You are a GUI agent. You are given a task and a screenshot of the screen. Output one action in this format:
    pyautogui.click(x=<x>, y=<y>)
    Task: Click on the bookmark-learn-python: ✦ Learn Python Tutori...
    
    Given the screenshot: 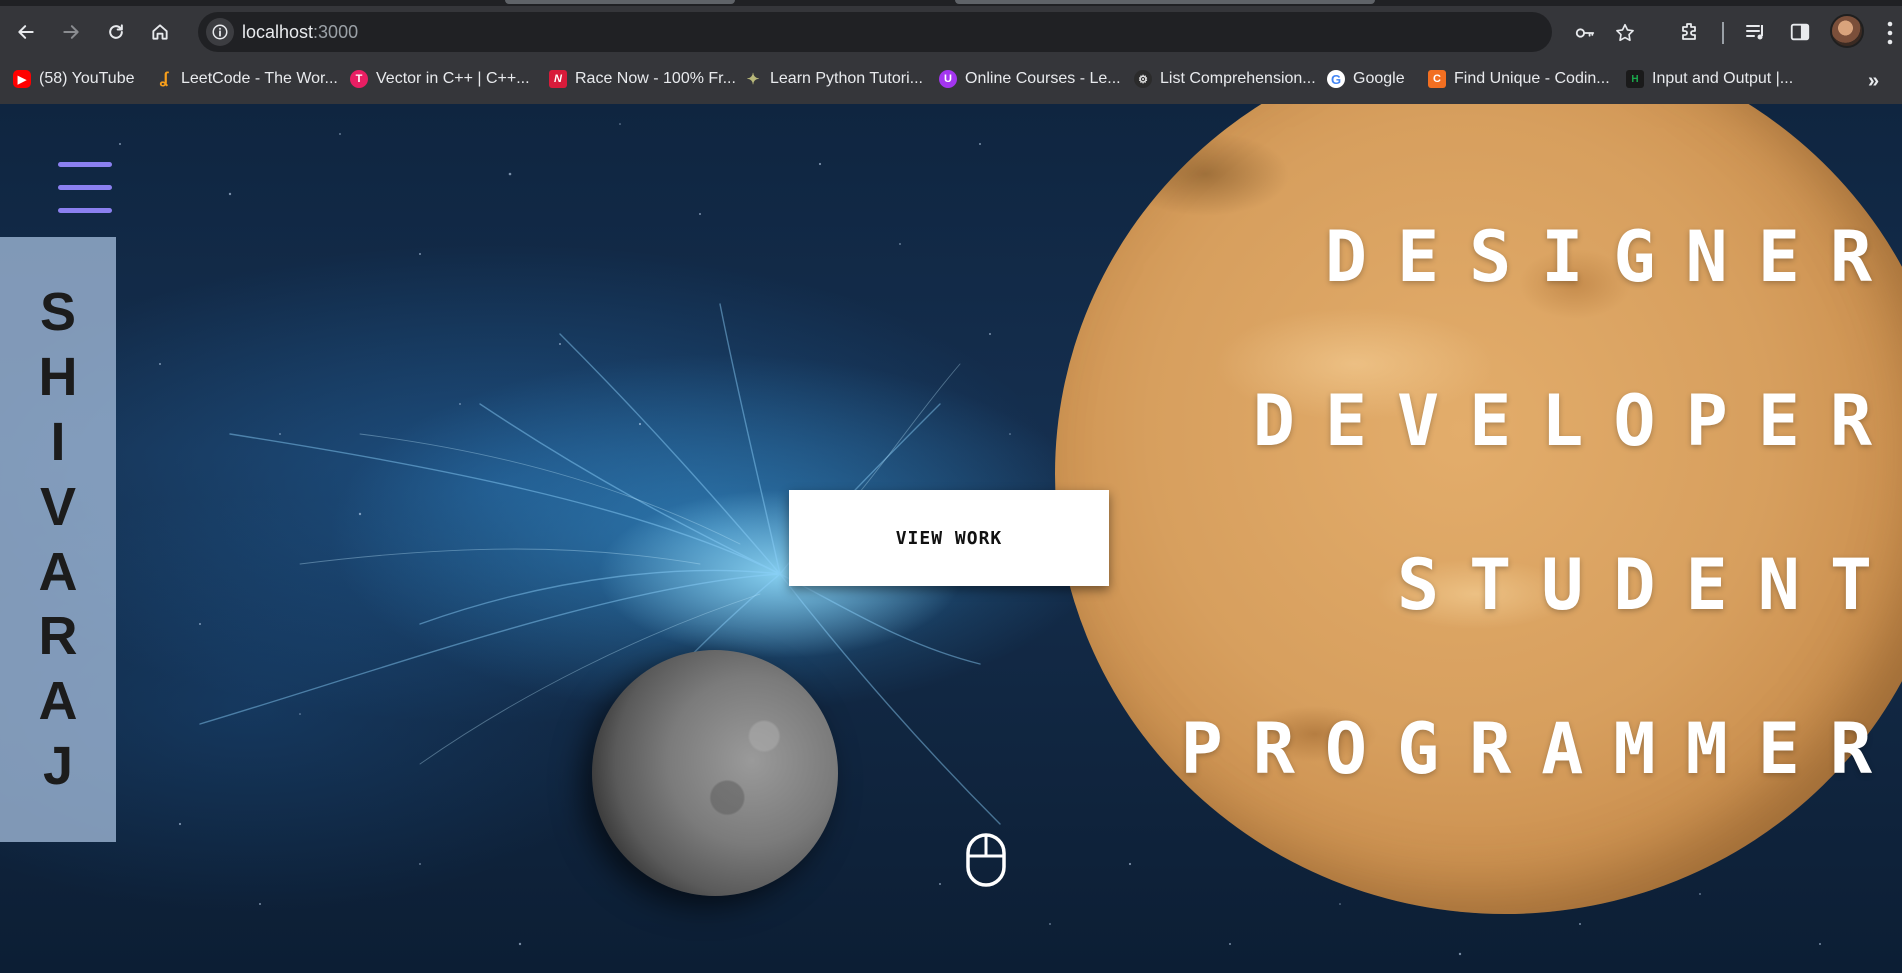 What is the action you would take?
    pyautogui.click(x=833, y=79)
    